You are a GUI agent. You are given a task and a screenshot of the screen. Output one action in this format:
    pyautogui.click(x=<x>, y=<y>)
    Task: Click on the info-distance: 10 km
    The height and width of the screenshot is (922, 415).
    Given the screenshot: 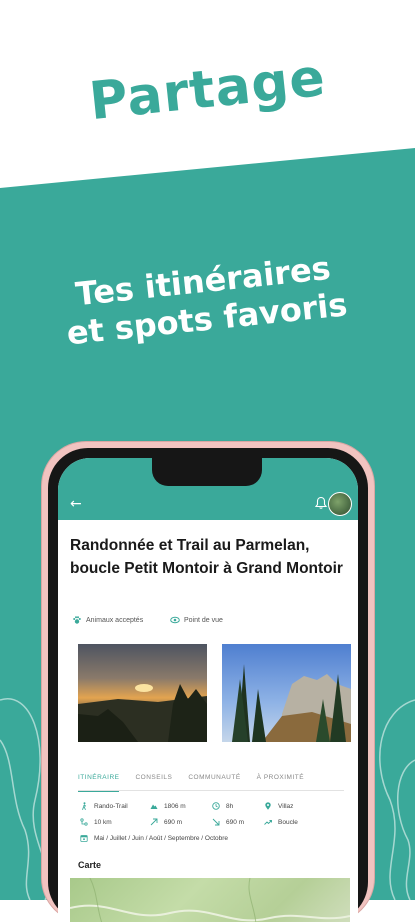 What is the action you would take?
    pyautogui.click(x=115, y=822)
    